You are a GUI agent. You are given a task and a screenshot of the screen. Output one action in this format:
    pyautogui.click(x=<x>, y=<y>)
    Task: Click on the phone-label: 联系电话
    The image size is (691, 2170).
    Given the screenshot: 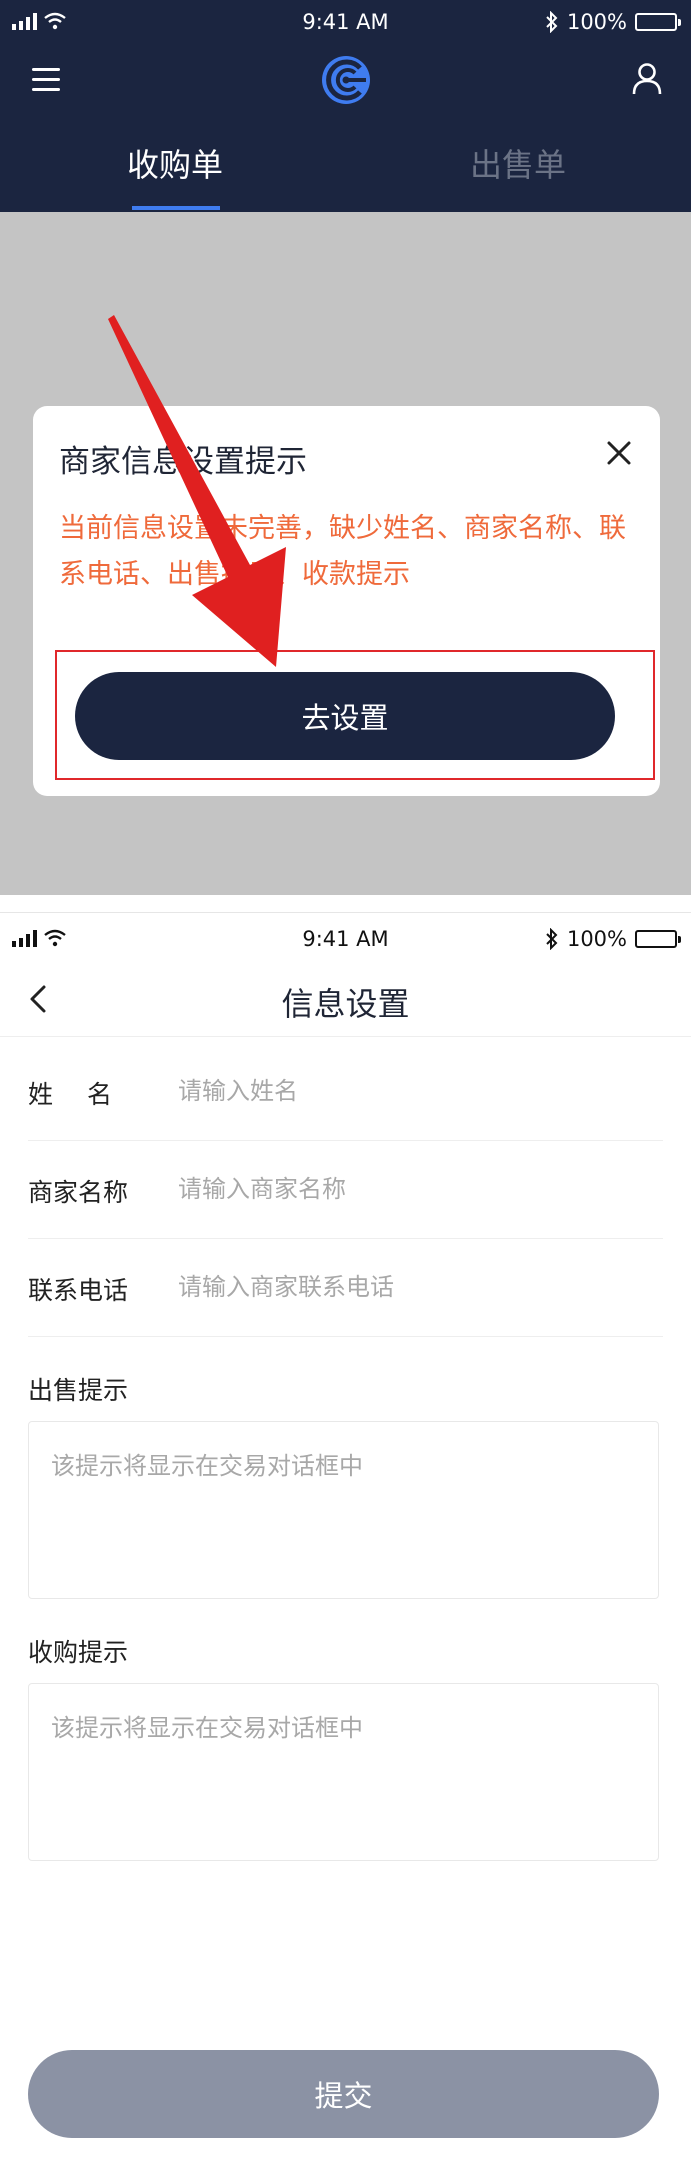 What is the action you would take?
    pyautogui.click(x=78, y=1290)
    